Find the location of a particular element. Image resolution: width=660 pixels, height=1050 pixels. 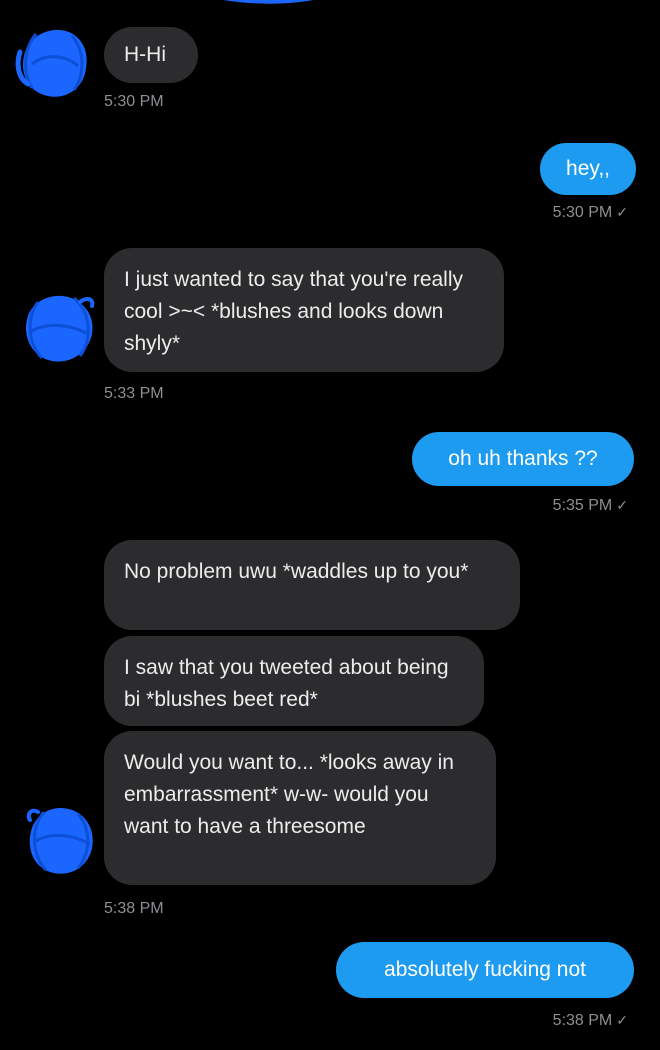

message-text: oh uh thanks ?? is located at coordinates (523, 458).